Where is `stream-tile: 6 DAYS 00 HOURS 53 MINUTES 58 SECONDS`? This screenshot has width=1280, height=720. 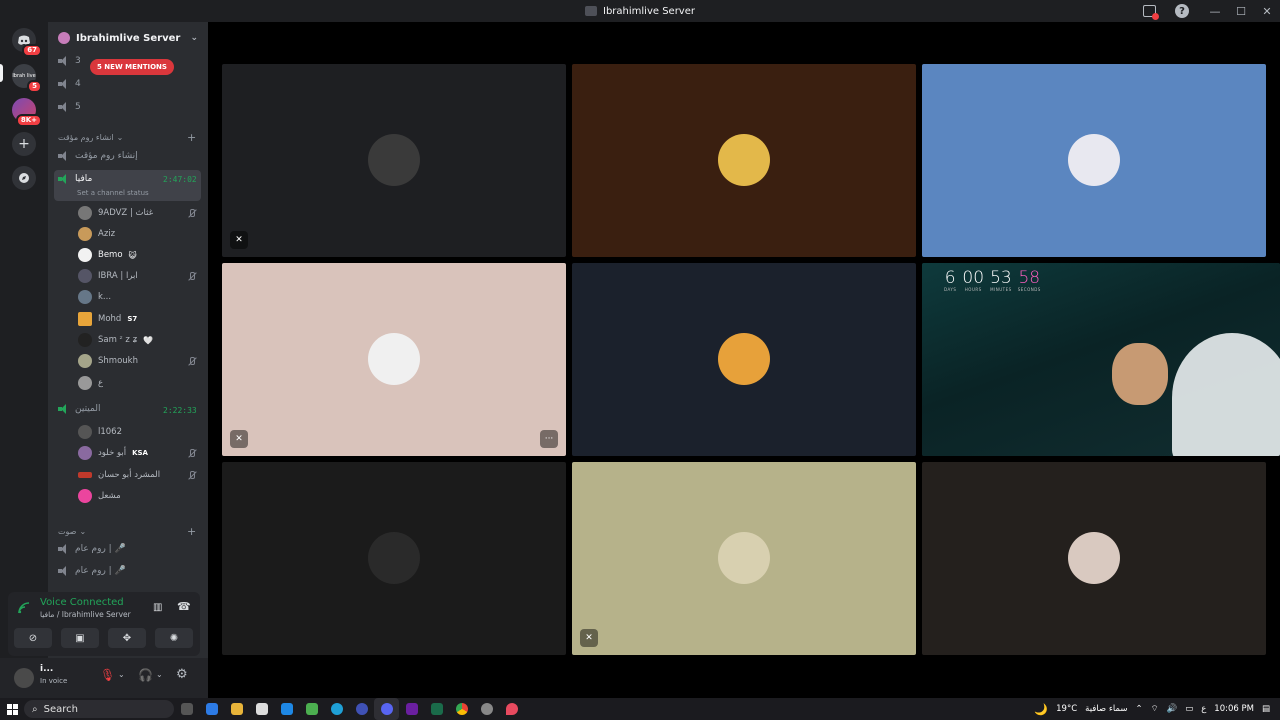 stream-tile: 6 DAYS 00 HOURS 53 MINUTES 58 SECONDS is located at coordinates (1101, 359).